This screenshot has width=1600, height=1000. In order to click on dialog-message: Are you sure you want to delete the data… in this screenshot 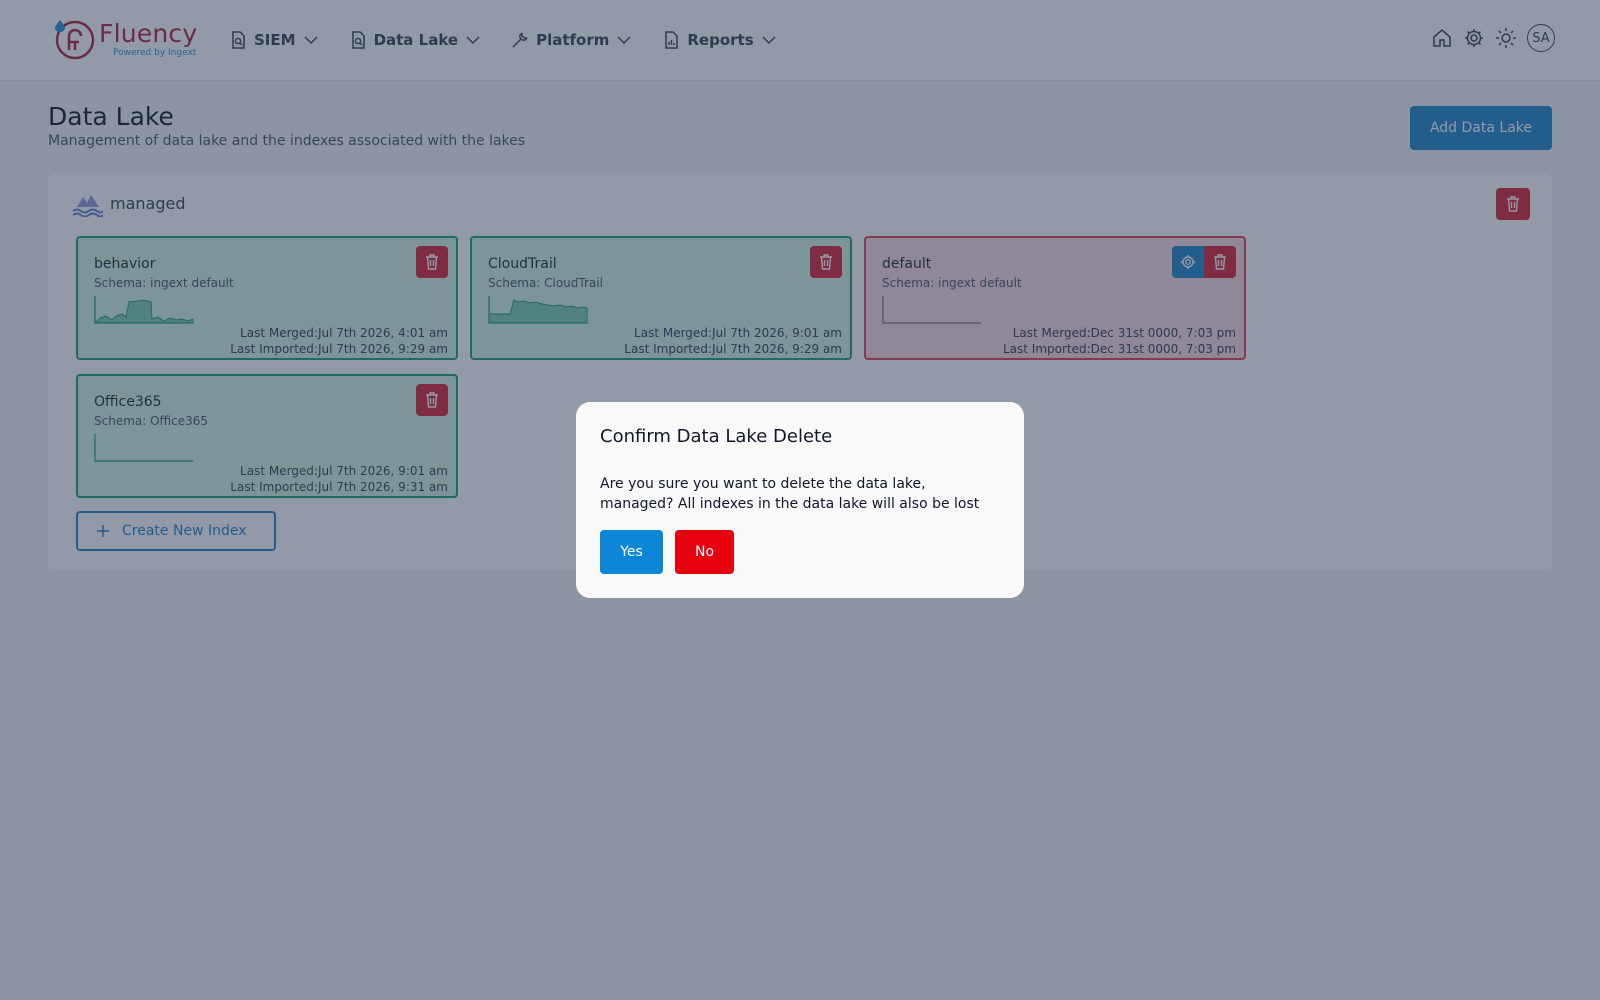, I will do `click(790, 494)`.